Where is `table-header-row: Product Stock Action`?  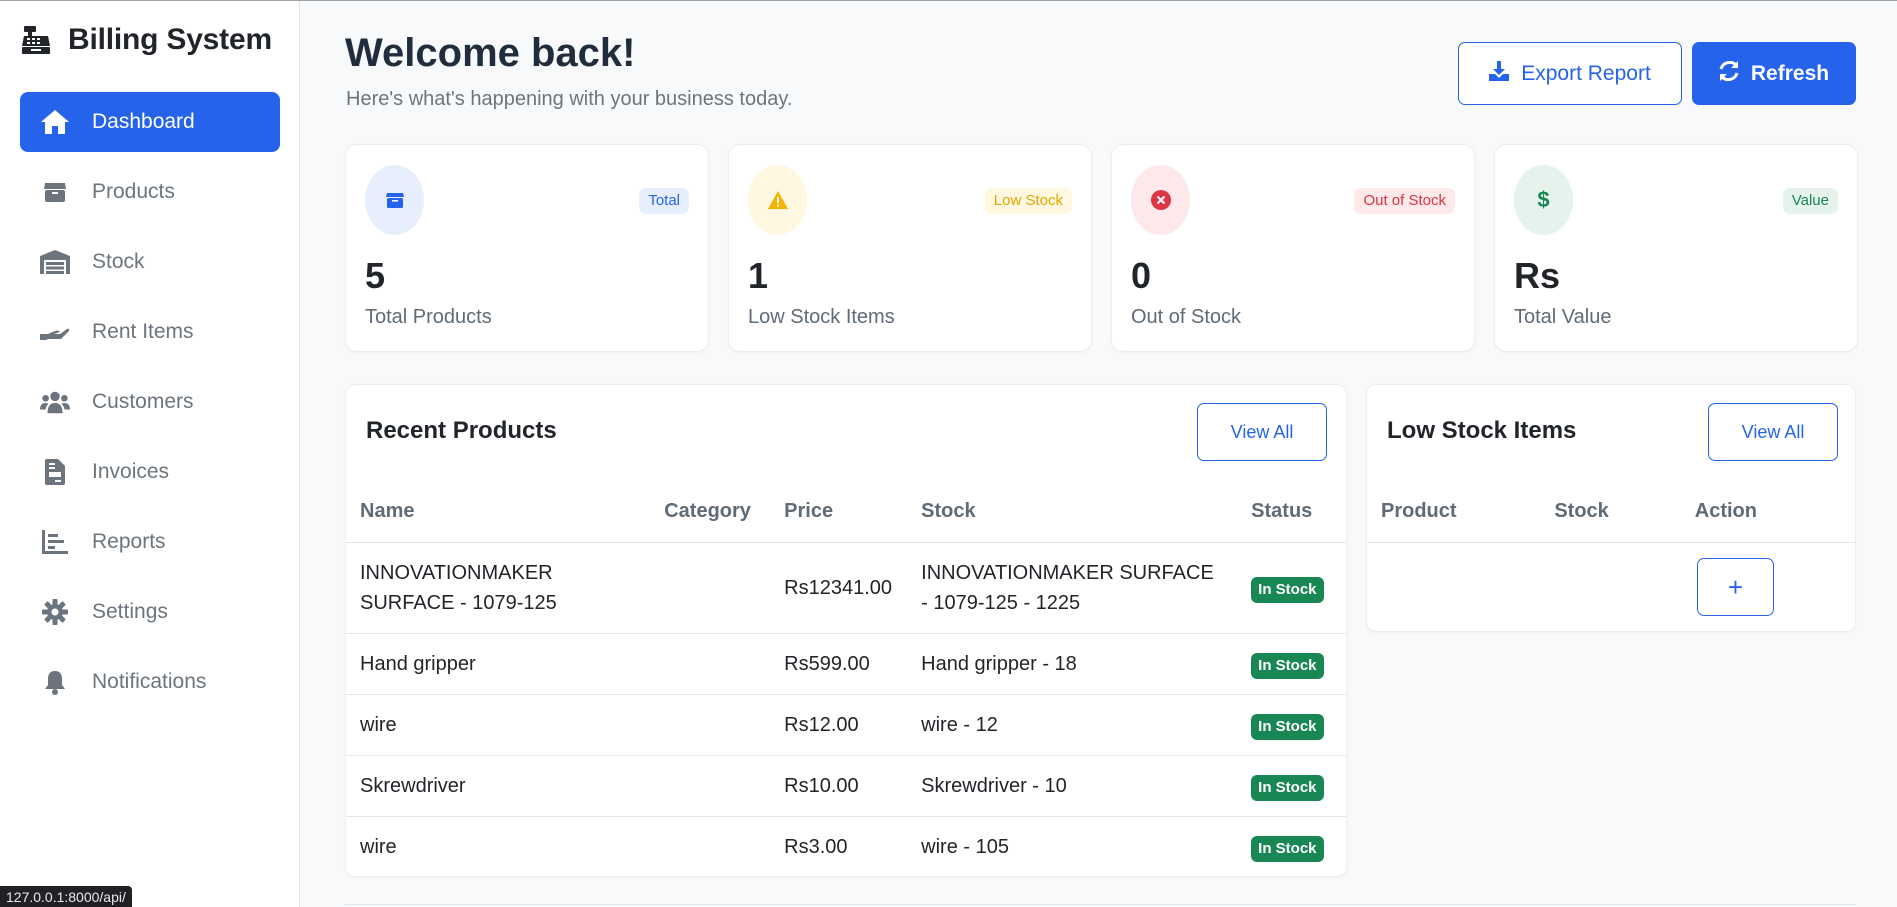 table-header-row: Product Stock Action is located at coordinates (1611, 512).